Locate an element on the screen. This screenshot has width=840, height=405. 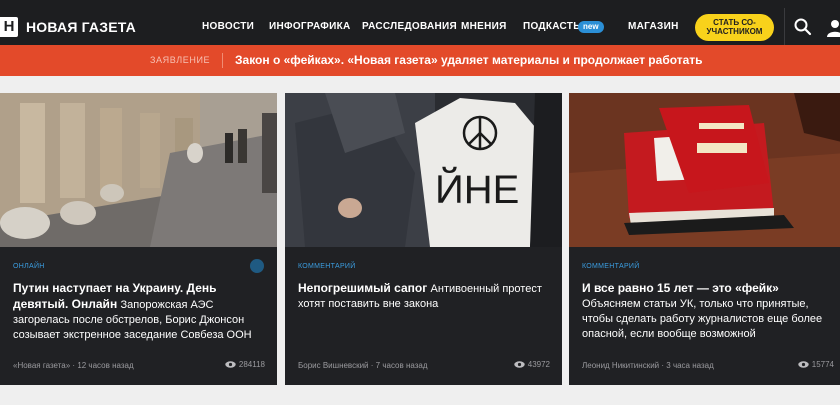
article-time: 7 часов назад is located at coordinates (401, 365).